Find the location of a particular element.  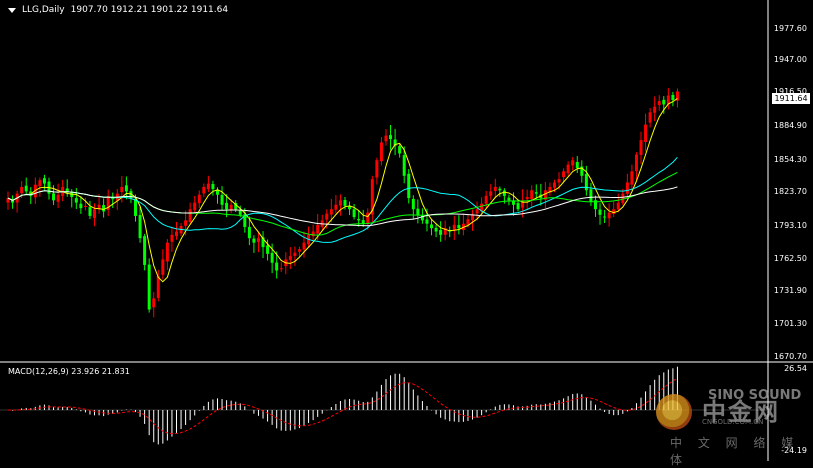

macd-axis-max: 26.54 is located at coordinates (795, 368).